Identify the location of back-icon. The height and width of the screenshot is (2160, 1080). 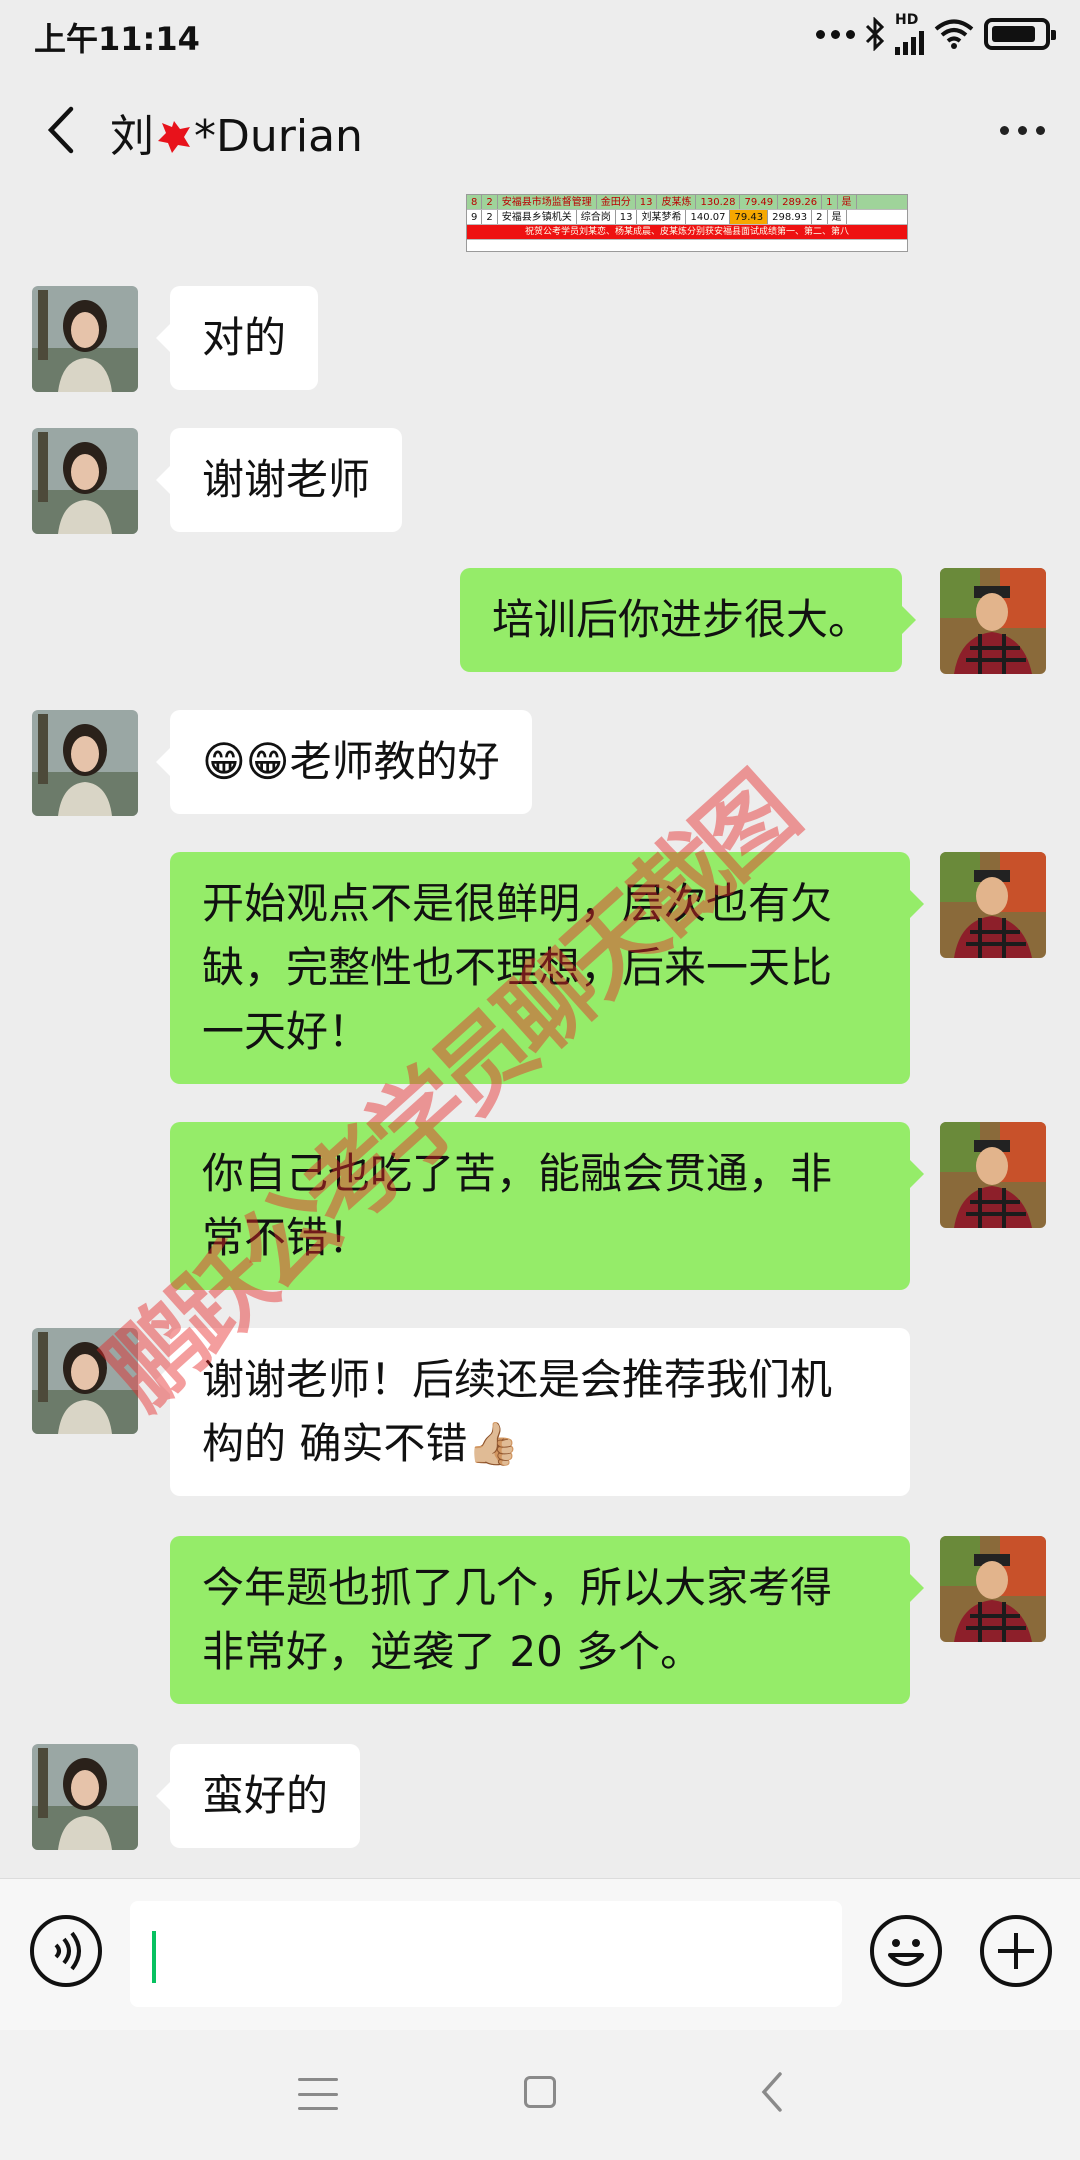
(773, 2092).